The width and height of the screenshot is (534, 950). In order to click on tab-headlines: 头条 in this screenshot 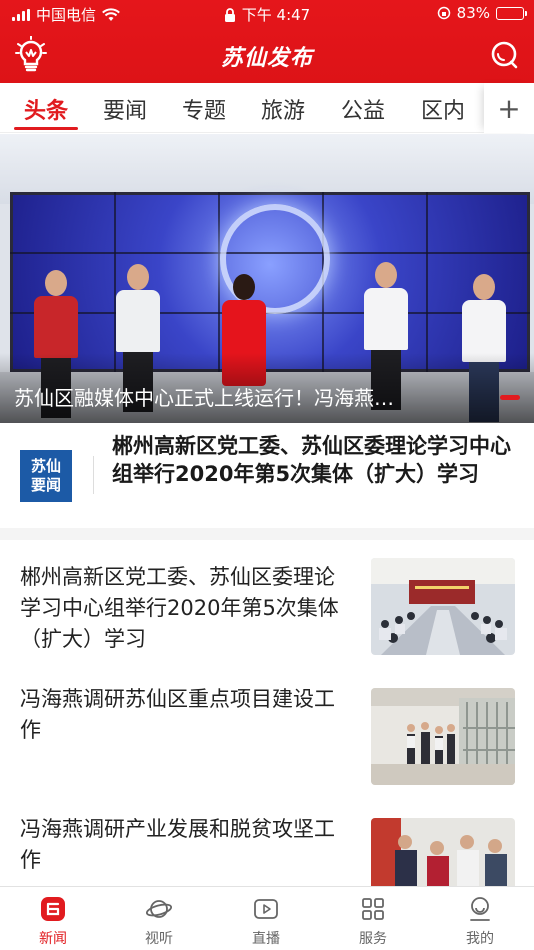, I will do `click(46, 109)`.